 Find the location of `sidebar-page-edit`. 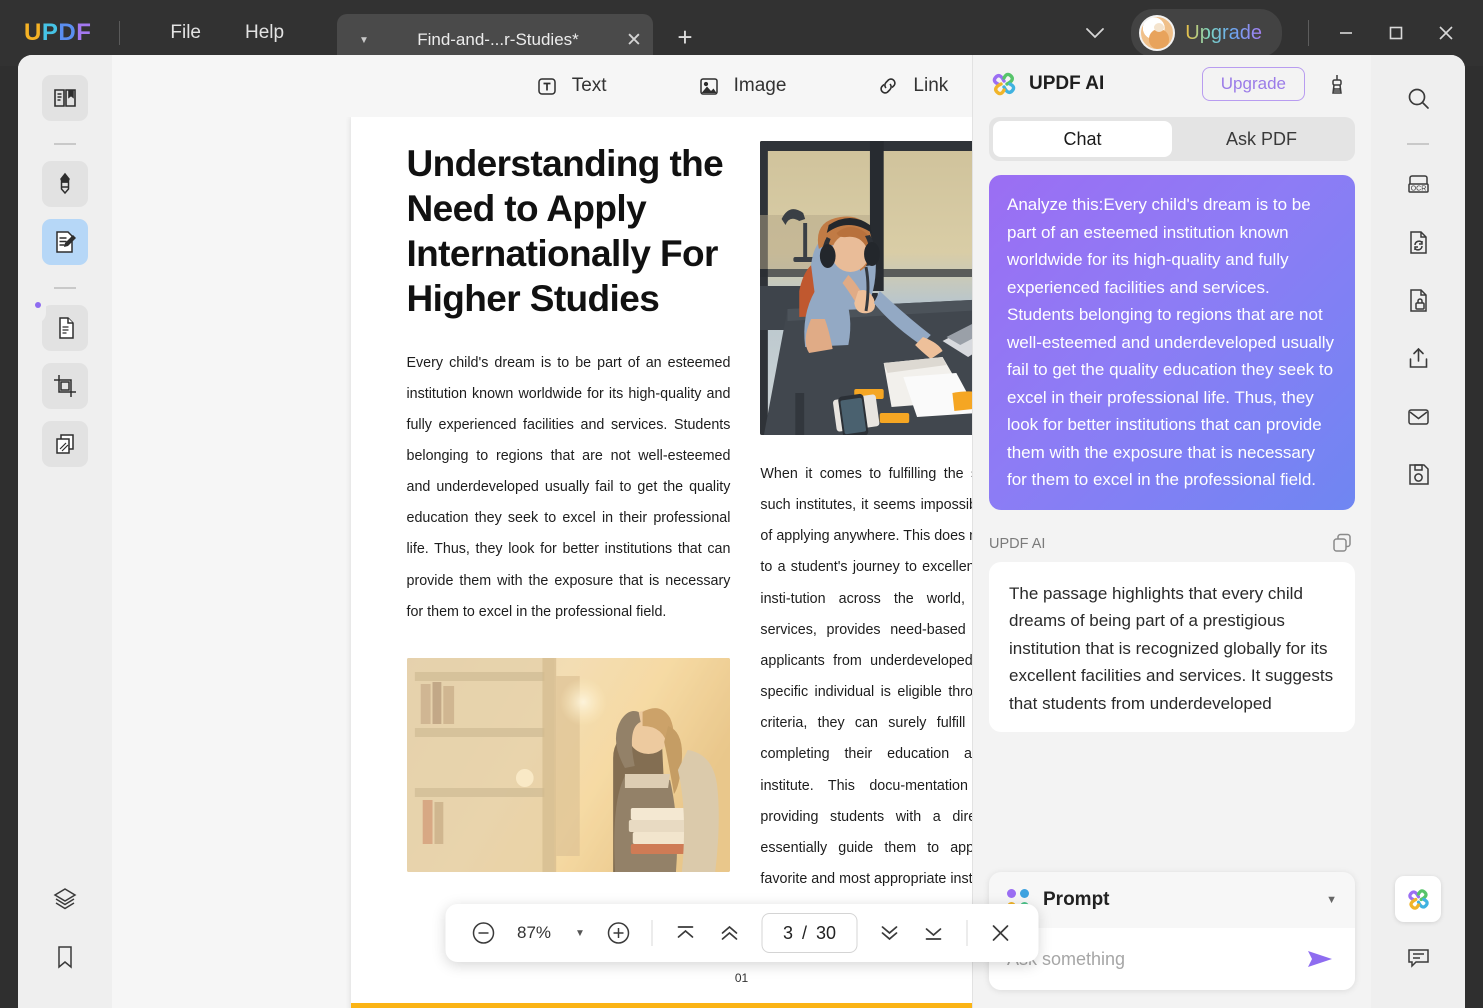

sidebar-page-edit is located at coordinates (65, 328).